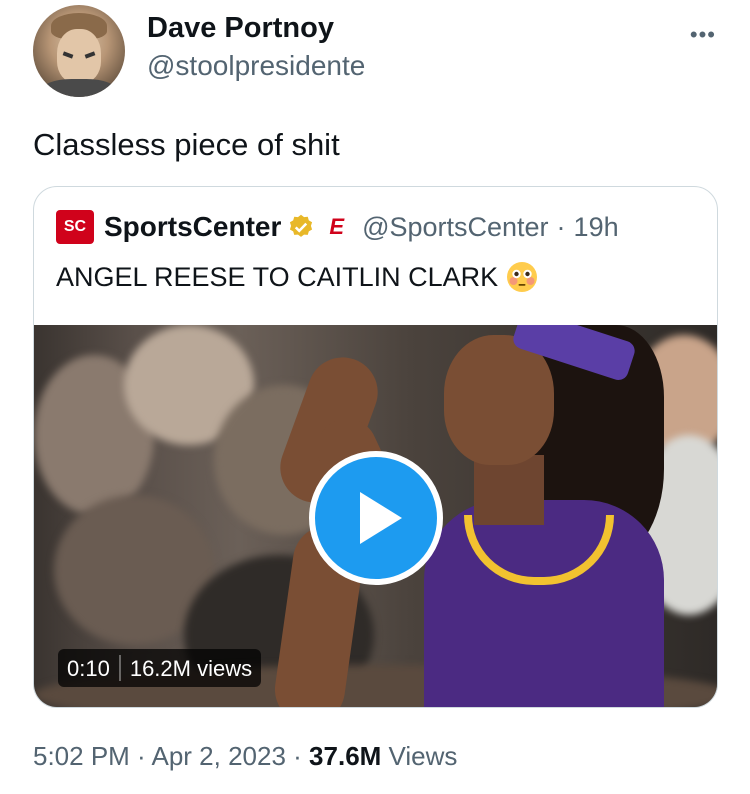 The height and width of the screenshot is (794, 750). What do you see at coordinates (419, 756) in the screenshot?
I see `tweet-views-label: Views` at bounding box center [419, 756].